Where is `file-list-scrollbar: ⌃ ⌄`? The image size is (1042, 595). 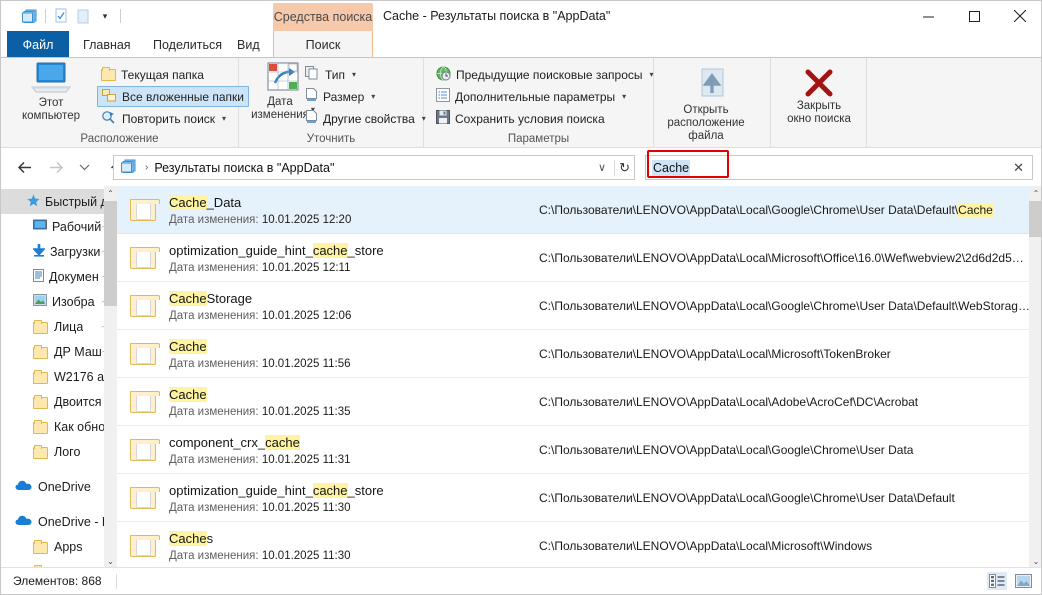
file-list-scrollbar: ⌃ ⌄ is located at coordinates (1035, 377).